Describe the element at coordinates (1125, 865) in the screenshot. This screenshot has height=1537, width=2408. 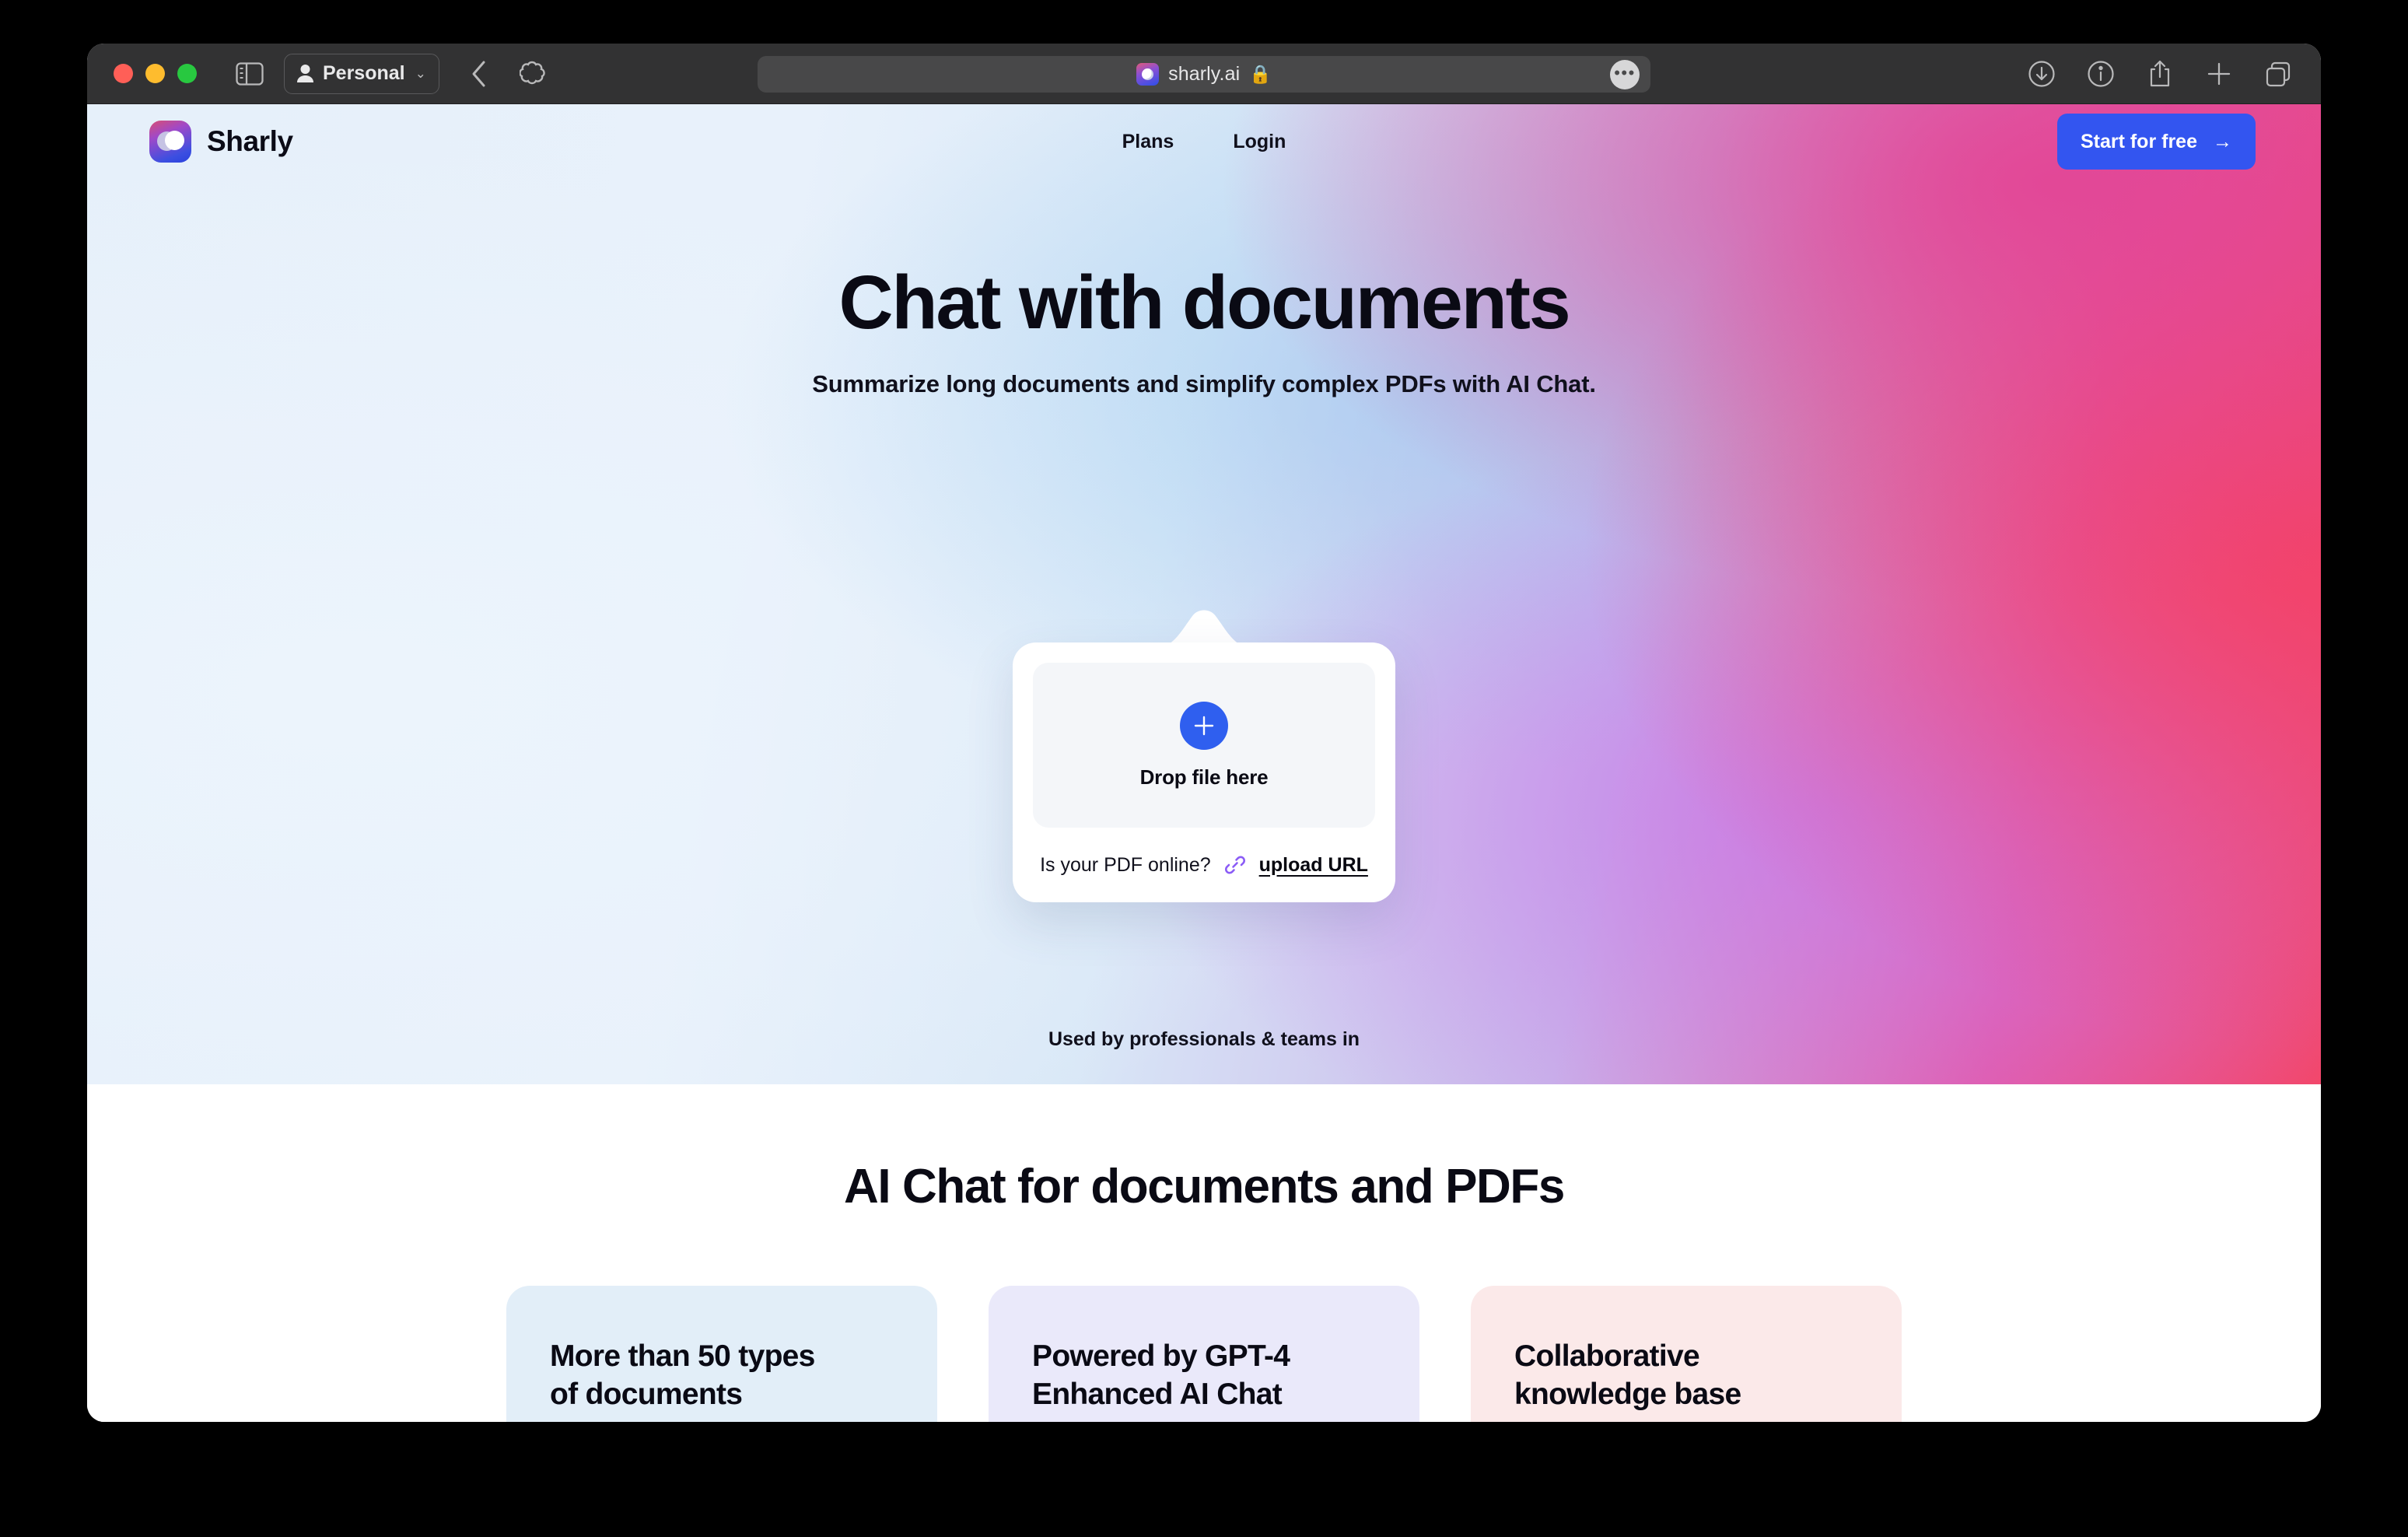
I see `upload-url-question: Is your PDF online?` at that location.